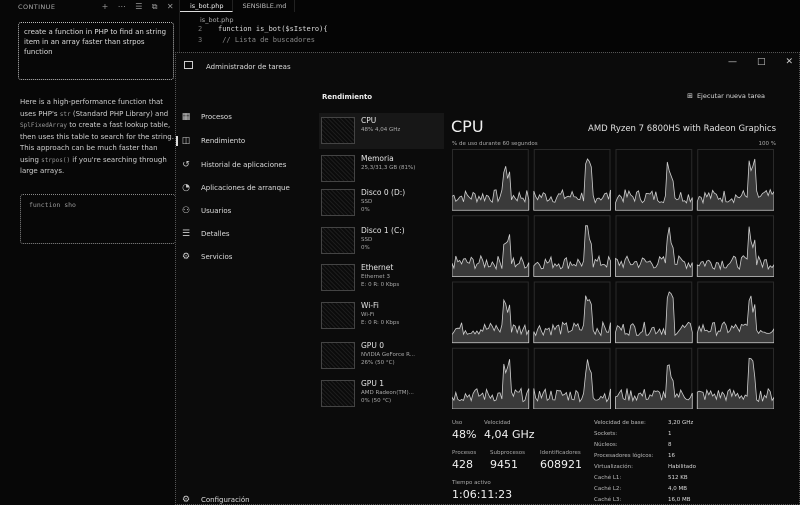 This screenshot has height=505, width=800. What do you see at coordinates (679, 500) in the screenshot?
I see `spec-value: 16,0 MB` at bounding box center [679, 500].